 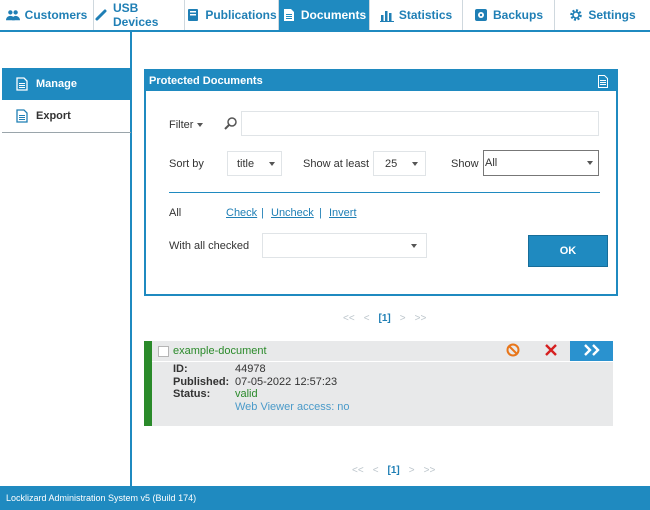 What do you see at coordinates (399, 163) in the screenshot?
I see `show-at-least-select: 25` at bounding box center [399, 163].